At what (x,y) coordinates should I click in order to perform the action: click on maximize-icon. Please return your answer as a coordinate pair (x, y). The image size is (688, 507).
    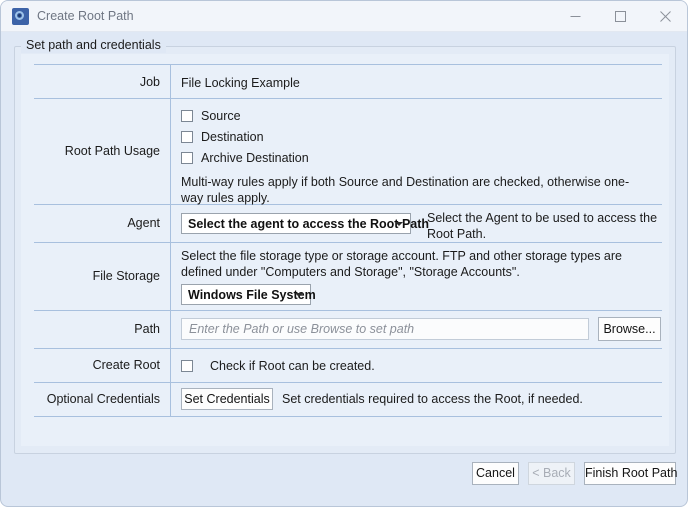
    Looking at the image, I should click on (620, 16).